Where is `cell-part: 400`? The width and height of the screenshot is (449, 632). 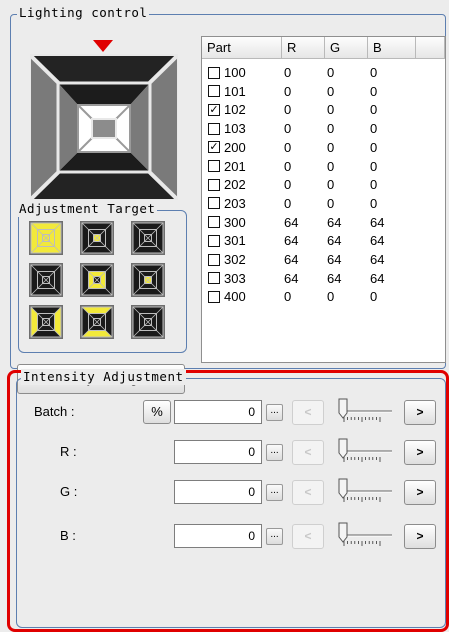
cell-part: 400 is located at coordinates (235, 297).